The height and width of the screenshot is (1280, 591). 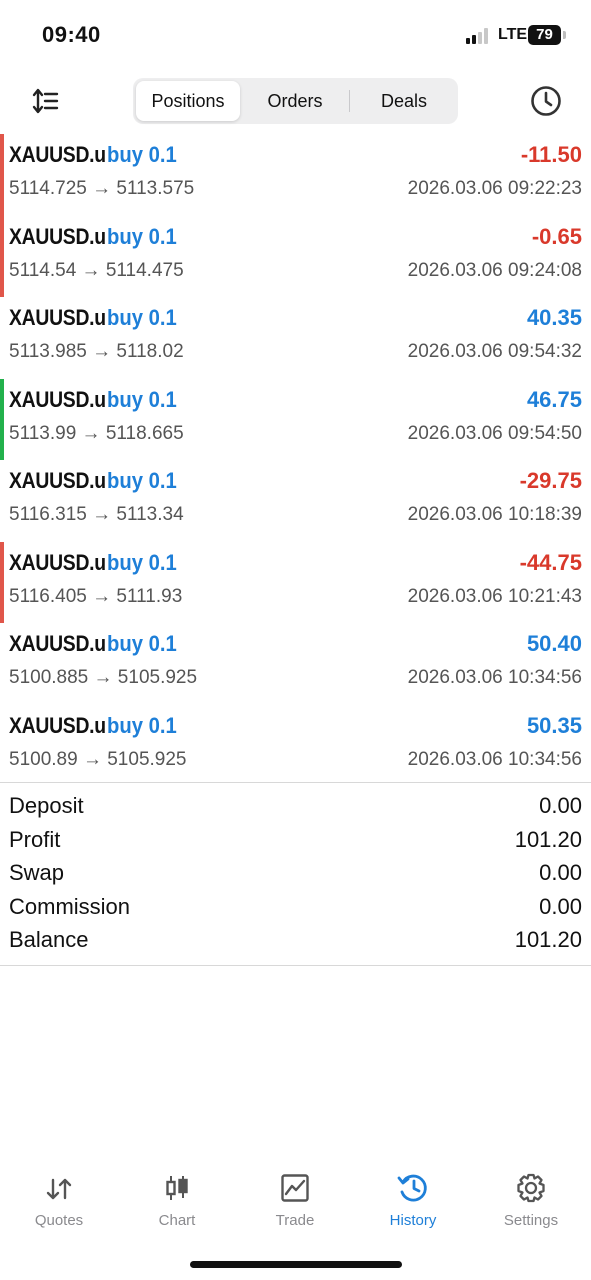 What do you see at coordinates (554, 399) in the screenshot?
I see `deal-profit: 46.75` at bounding box center [554, 399].